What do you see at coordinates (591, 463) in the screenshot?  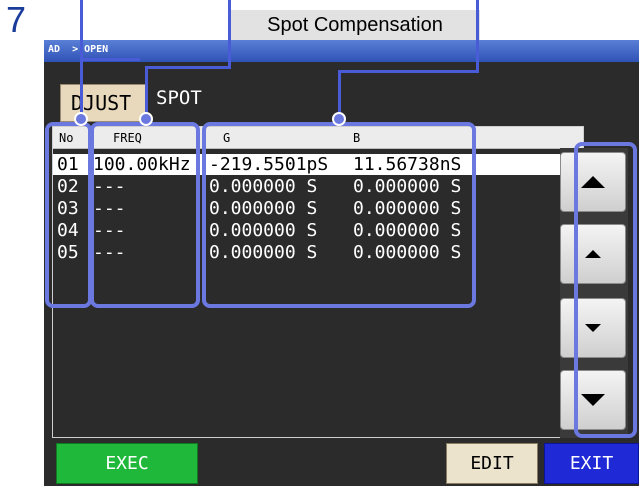 I see `exit-button: EXIT` at bounding box center [591, 463].